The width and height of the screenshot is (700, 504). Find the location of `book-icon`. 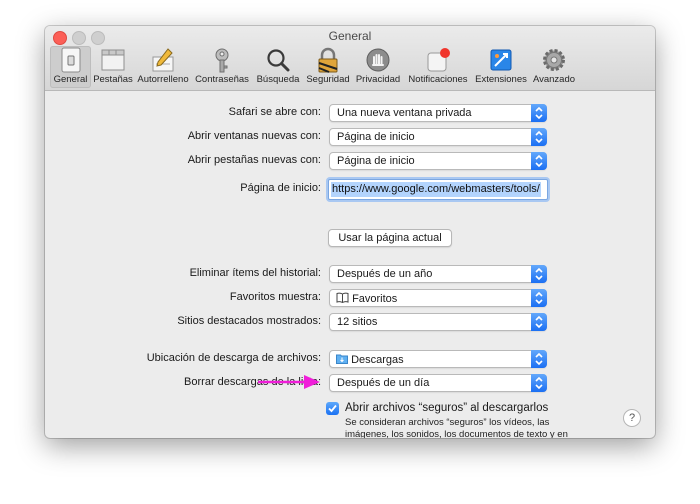

book-icon is located at coordinates (342, 298).